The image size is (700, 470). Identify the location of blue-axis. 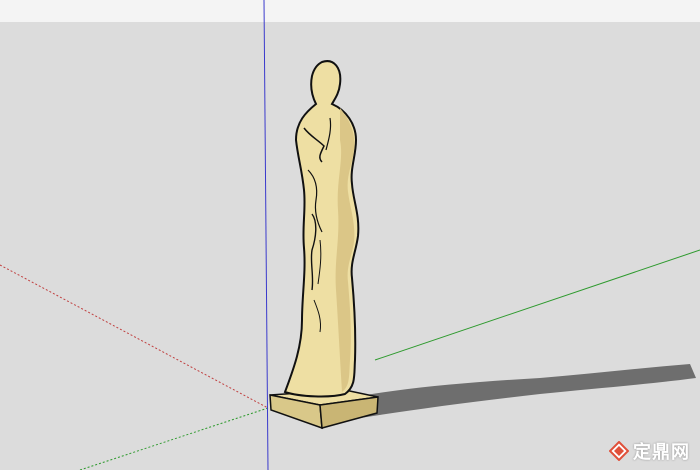
(266, 235).